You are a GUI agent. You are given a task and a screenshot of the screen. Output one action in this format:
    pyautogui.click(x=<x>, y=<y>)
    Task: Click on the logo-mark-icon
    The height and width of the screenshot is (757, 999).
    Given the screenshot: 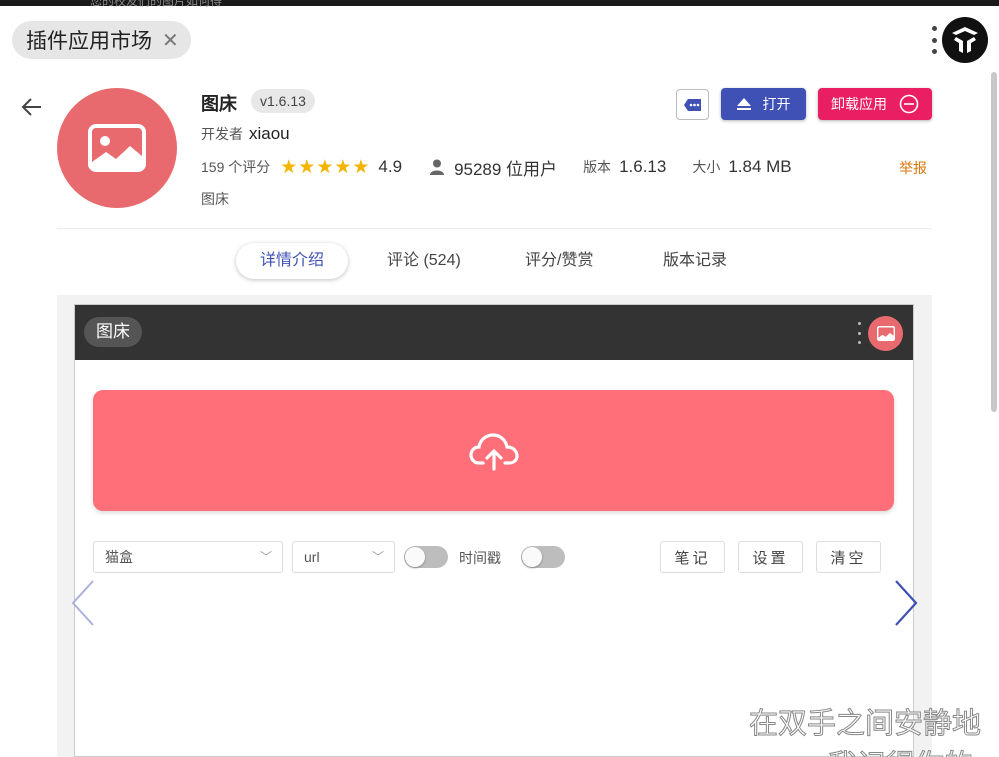 What is the action you would take?
    pyautogui.click(x=965, y=40)
    